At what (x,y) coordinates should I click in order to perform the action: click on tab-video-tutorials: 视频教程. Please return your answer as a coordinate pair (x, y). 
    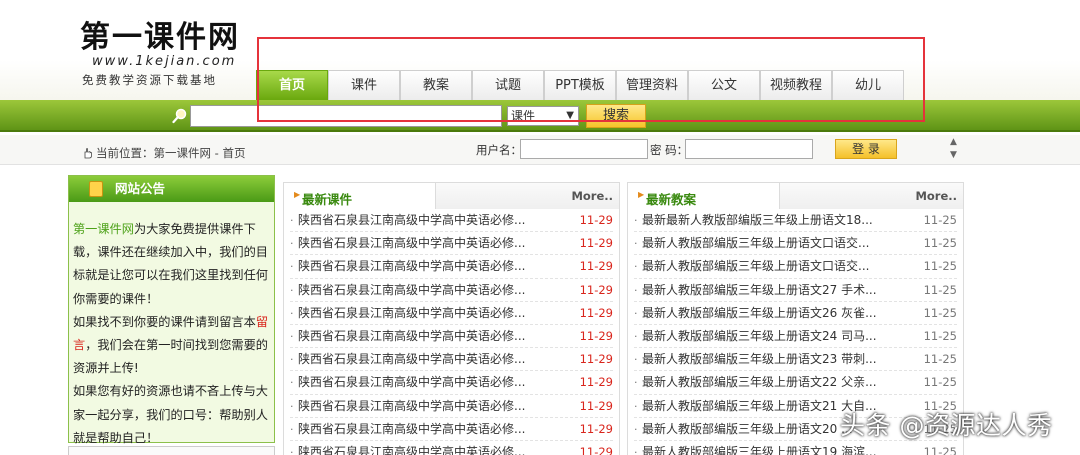
    Looking at the image, I should click on (796, 85).